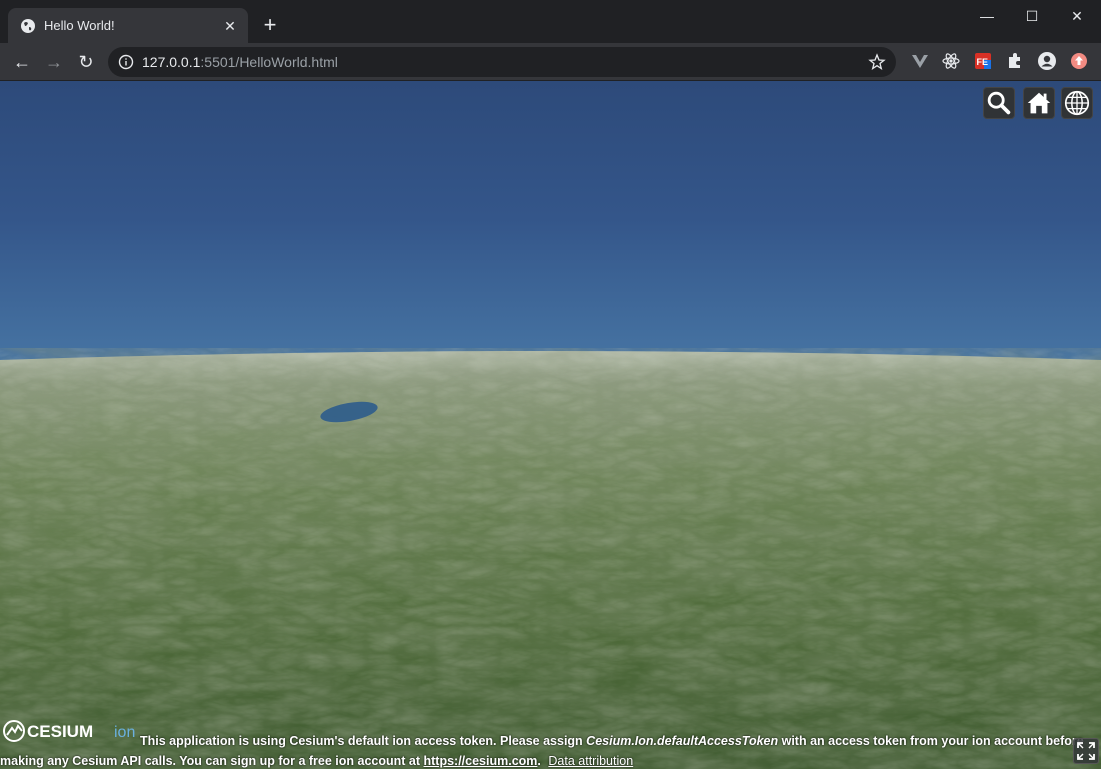 The image size is (1101, 769). I want to click on home-button, so click(1039, 103).